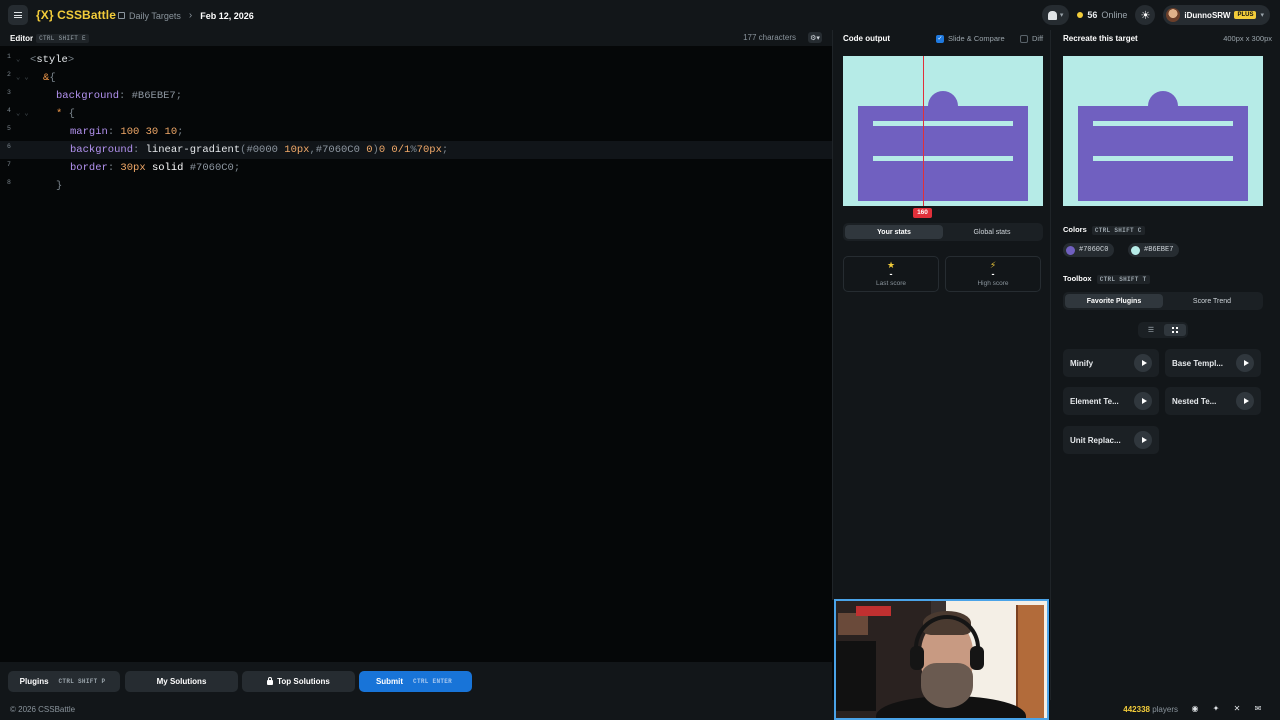 The height and width of the screenshot is (720, 1280). Describe the element at coordinates (18, 60) in the screenshot. I see `fold-icon: ⌄` at that location.